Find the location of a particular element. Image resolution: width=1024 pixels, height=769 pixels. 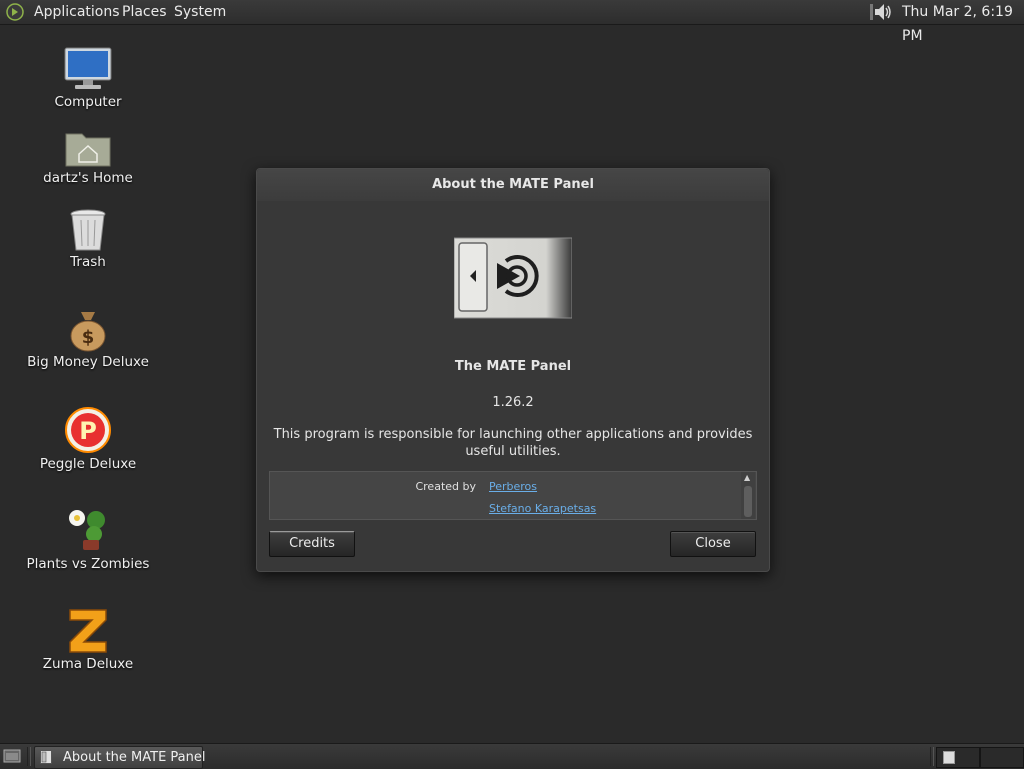

program-version: 1.26.2 is located at coordinates (513, 402).